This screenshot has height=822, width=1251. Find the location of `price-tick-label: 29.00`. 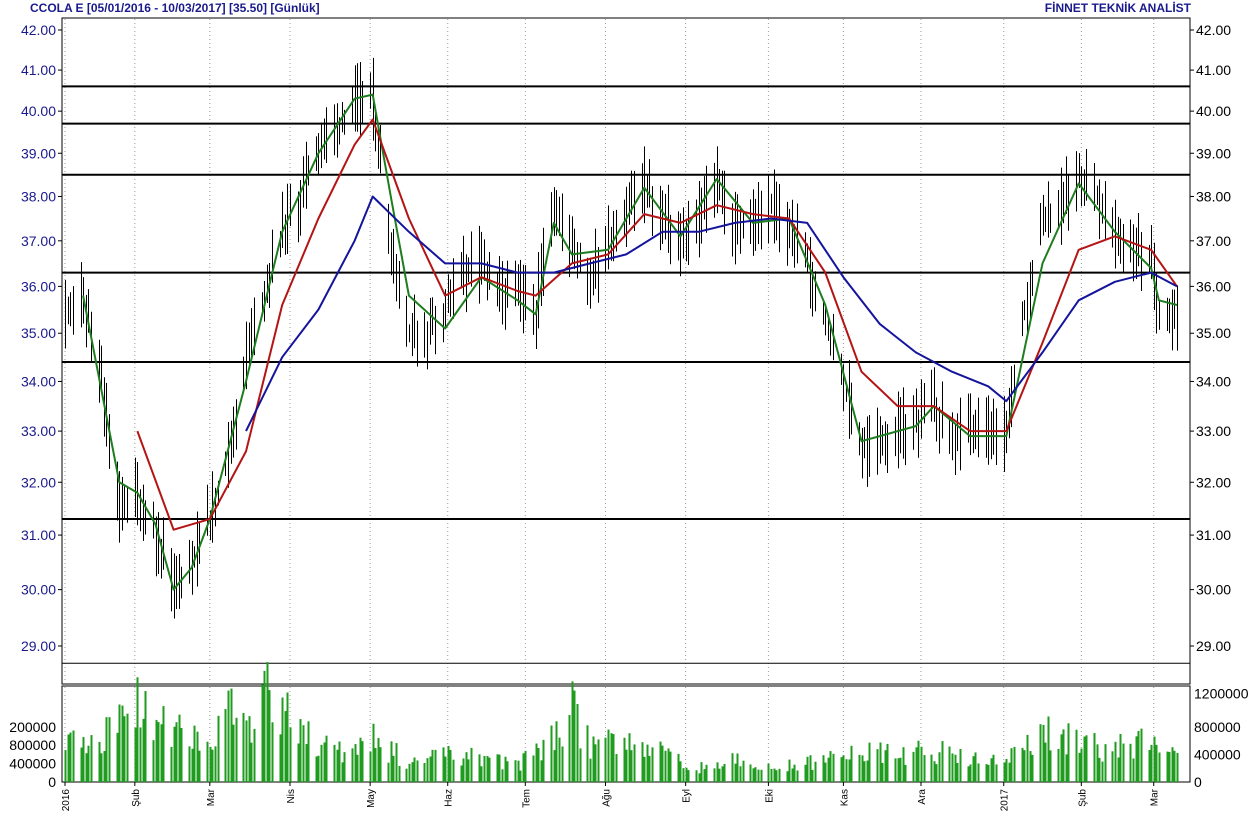

price-tick-label: 29.00 is located at coordinates (1213, 646).